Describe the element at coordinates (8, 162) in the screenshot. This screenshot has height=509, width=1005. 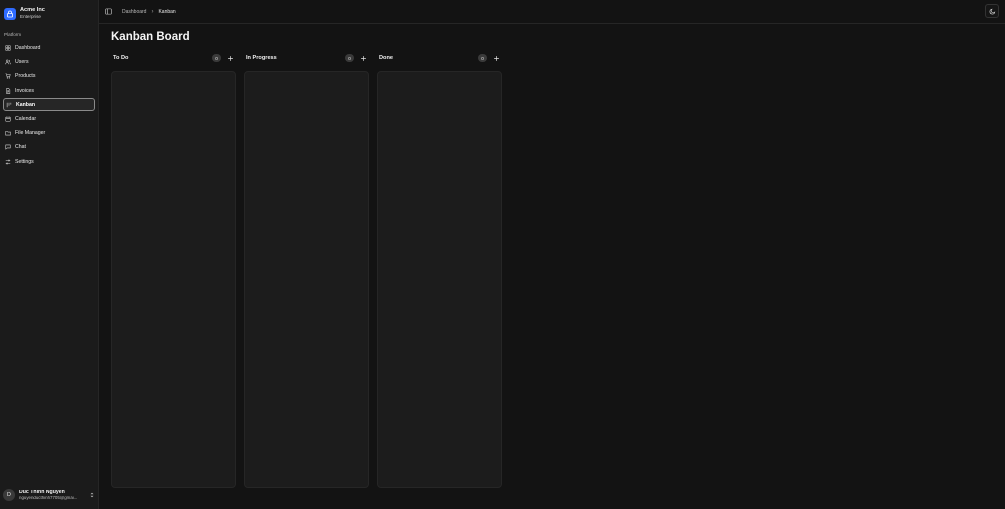
I see `settings-icon` at that location.